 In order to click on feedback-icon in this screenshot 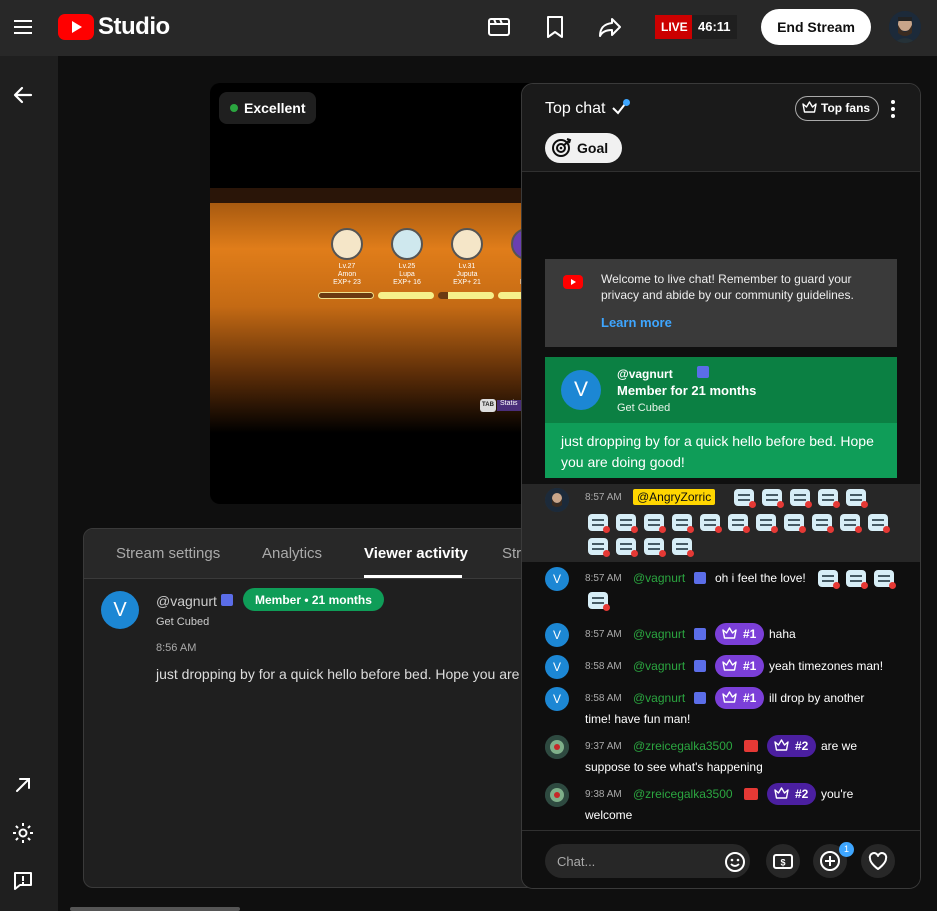, I will do `click(23, 881)`.